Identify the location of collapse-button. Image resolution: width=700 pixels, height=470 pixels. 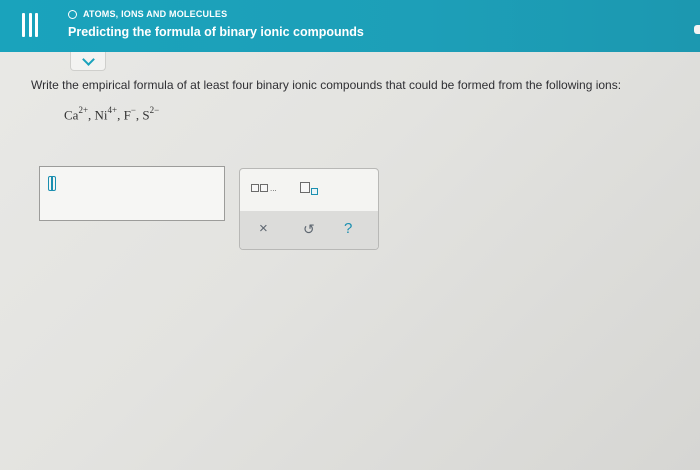
(88, 61).